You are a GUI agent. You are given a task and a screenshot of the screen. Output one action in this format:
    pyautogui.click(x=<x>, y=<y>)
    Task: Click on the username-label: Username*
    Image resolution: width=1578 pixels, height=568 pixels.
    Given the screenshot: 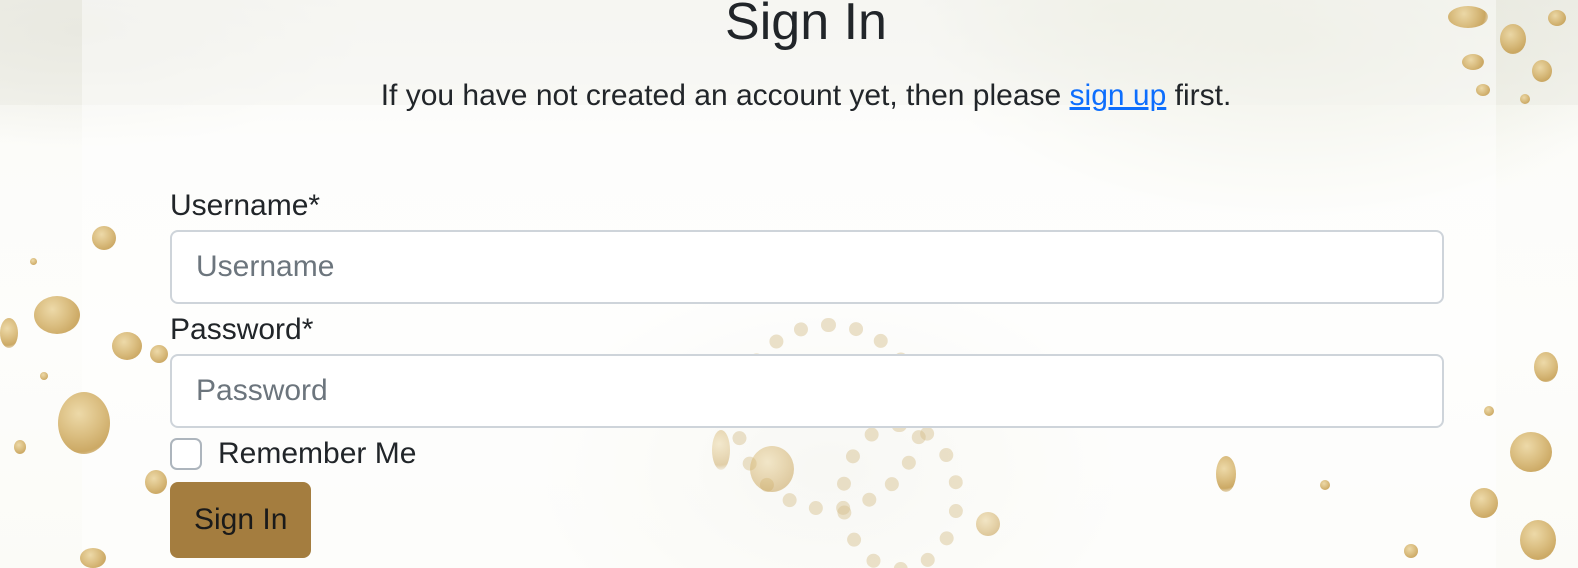 What is the action you would take?
    pyautogui.click(x=245, y=205)
    